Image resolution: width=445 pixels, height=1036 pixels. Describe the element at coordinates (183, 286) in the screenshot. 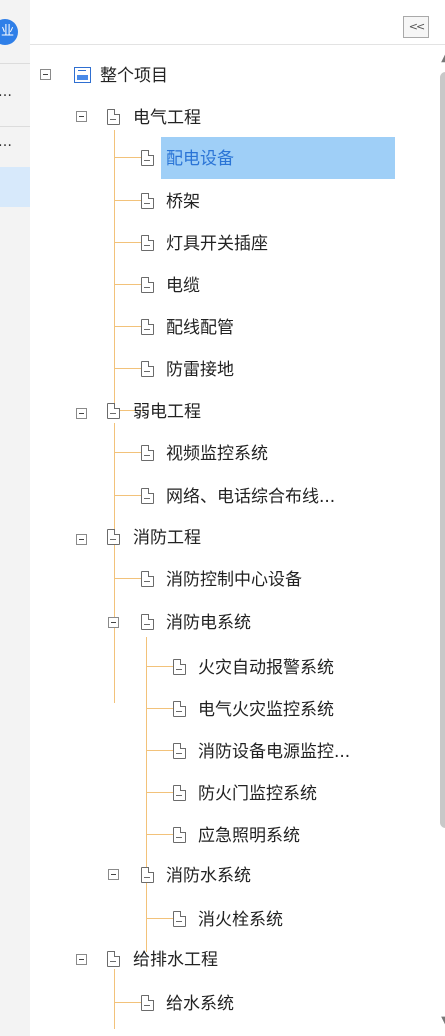

I see `tree-node-item: 电缆` at that location.